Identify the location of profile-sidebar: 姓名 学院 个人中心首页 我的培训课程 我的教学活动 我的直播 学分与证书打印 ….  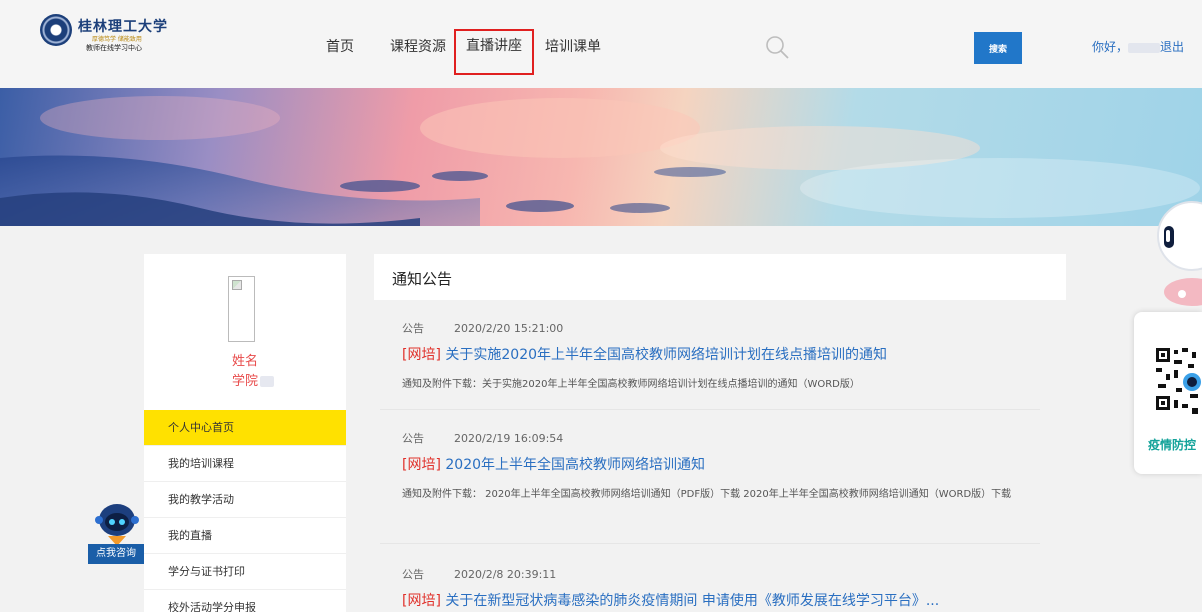
(245, 433).